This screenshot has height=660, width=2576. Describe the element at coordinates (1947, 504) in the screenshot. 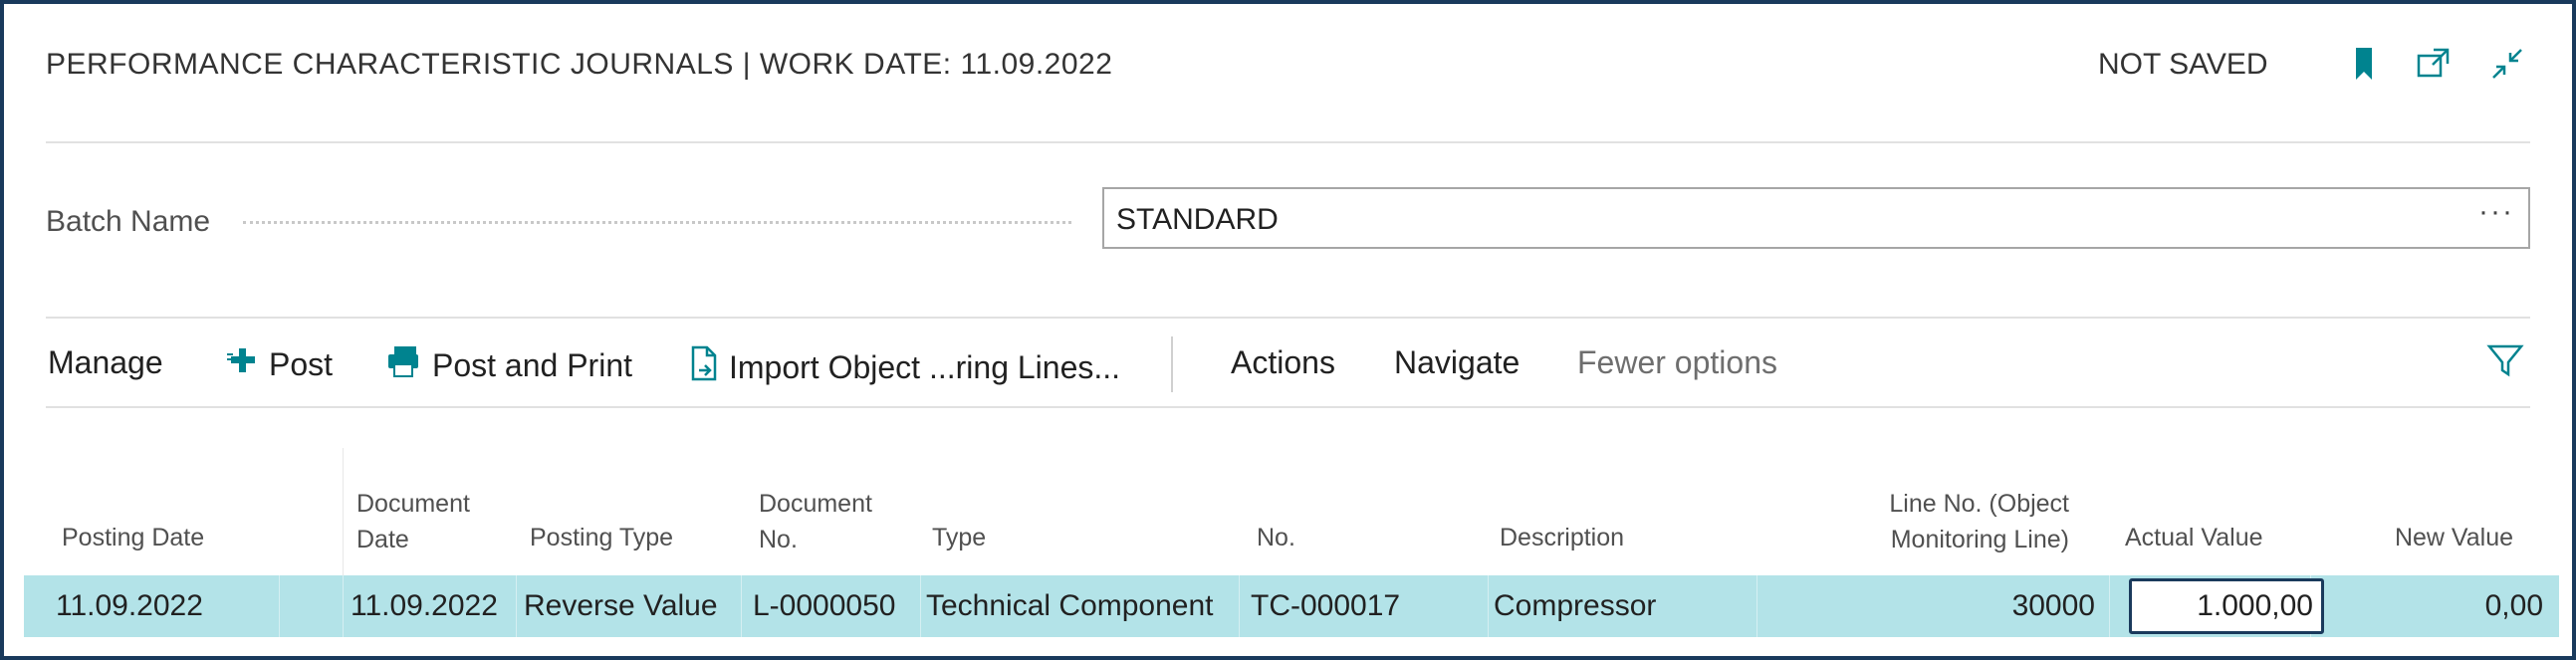

I see `col-line-no-line1: Line No. (Object` at that location.